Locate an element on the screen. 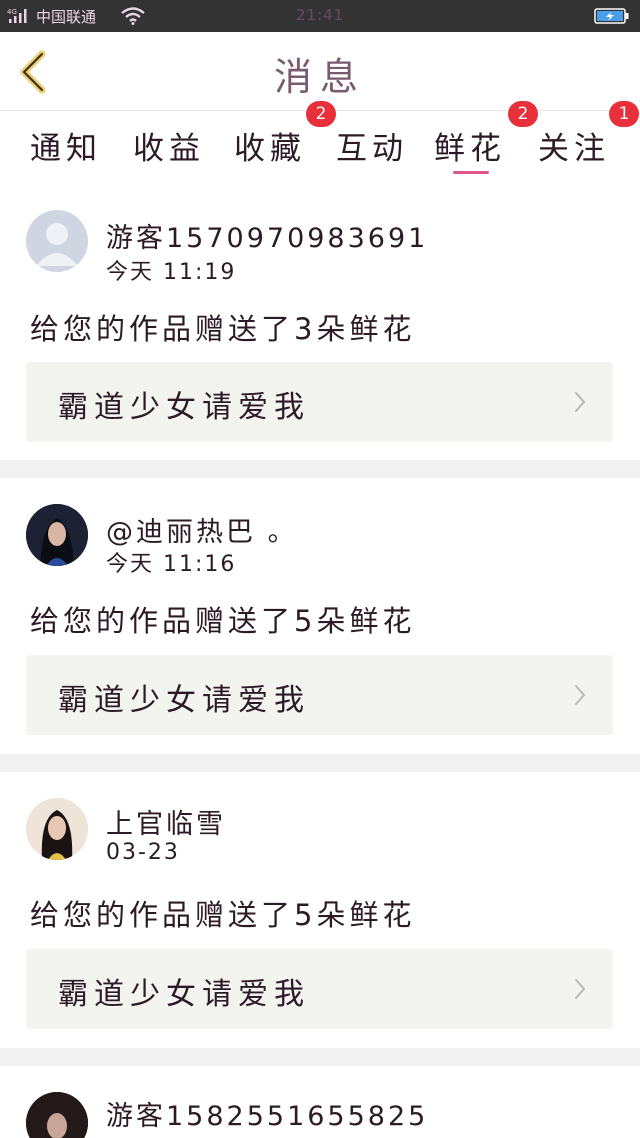 The width and height of the screenshot is (640, 1138). message-time: 今天 11:19 is located at coordinates (171, 272).